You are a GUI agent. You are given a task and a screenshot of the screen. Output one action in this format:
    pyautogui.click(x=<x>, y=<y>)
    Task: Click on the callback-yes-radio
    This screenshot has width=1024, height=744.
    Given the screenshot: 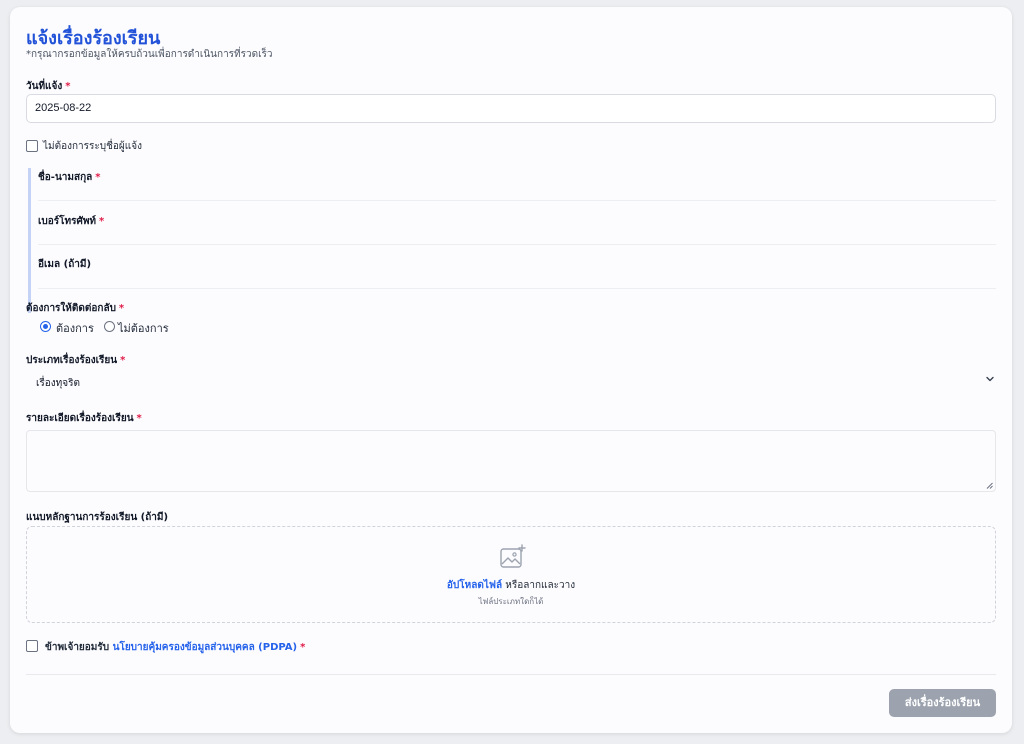 What is the action you would take?
    pyautogui.click(x=45, y=326)
    